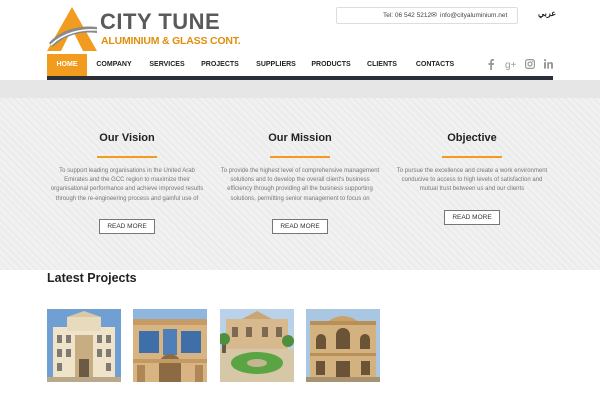 The height and width of the screenshot is (400, 600). I want to click on mission-title: Our Mission, so click(300, 138).